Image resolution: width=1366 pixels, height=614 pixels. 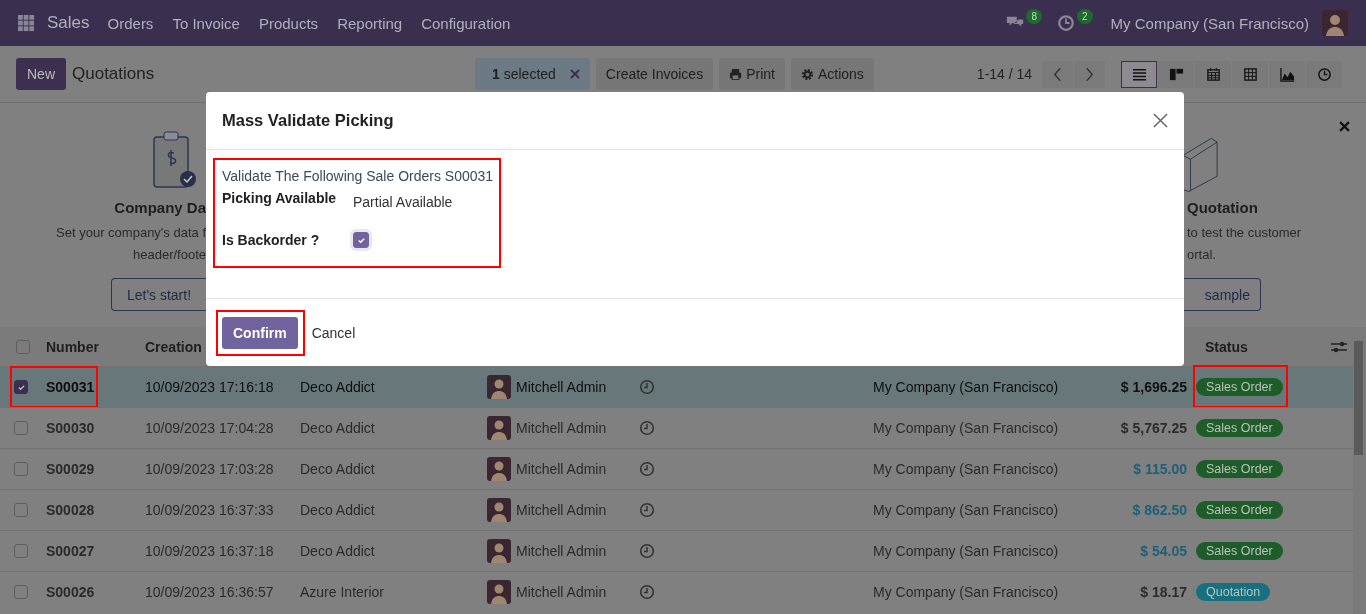 What do you see at coordinates (1222, 207) in the screenshot?
I see `card-title: Quotation` at bounding box center [1222, 207].